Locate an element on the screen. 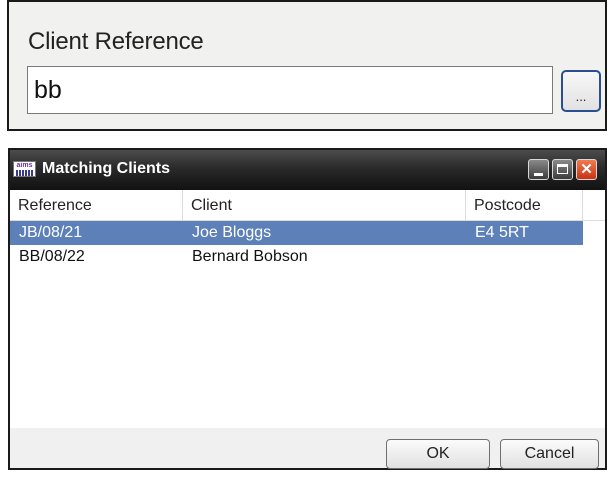 The height and width of the screenshot is (482, 607). app-logo-icon: aims is located at coordinates (24, 169).